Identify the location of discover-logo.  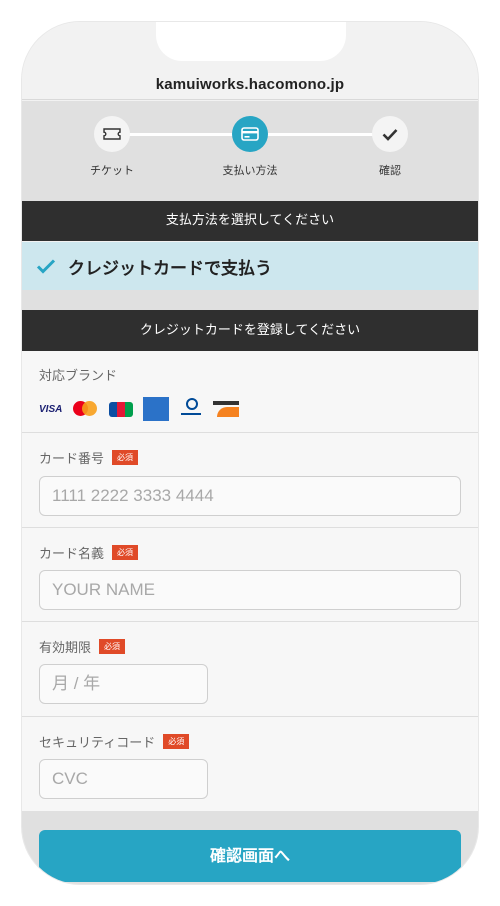
(226, 409).